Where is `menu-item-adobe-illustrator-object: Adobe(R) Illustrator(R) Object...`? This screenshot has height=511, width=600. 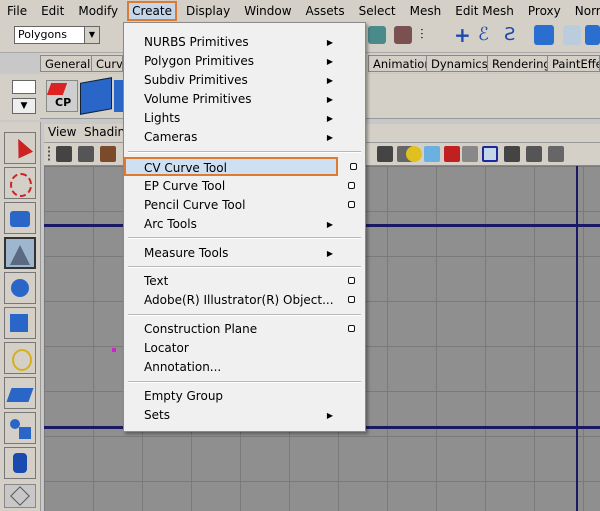
menu-item-adobe-illustrator-object: Adobe(R) Illustrator(R) Object... is located at coordinates (244, 300).